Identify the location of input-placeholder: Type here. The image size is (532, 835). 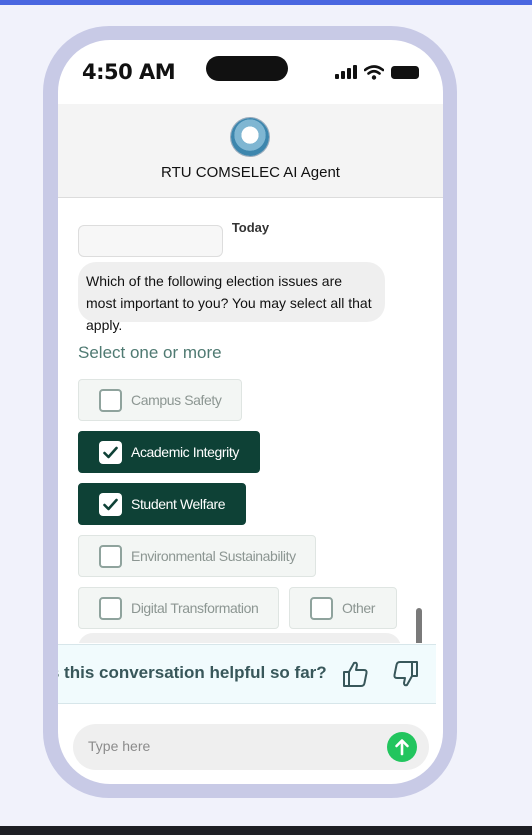
(119, 746).